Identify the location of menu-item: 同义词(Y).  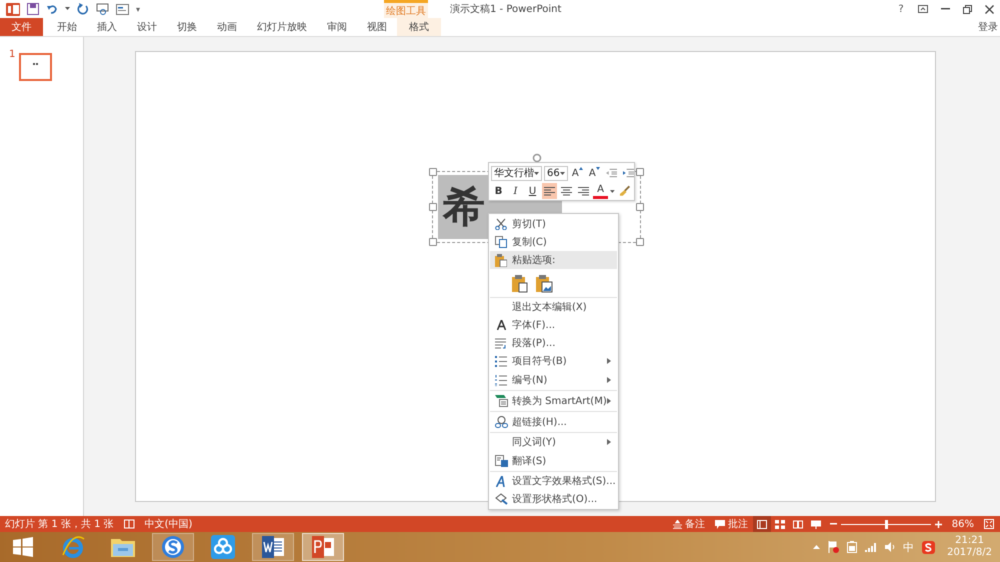
(553, 442).